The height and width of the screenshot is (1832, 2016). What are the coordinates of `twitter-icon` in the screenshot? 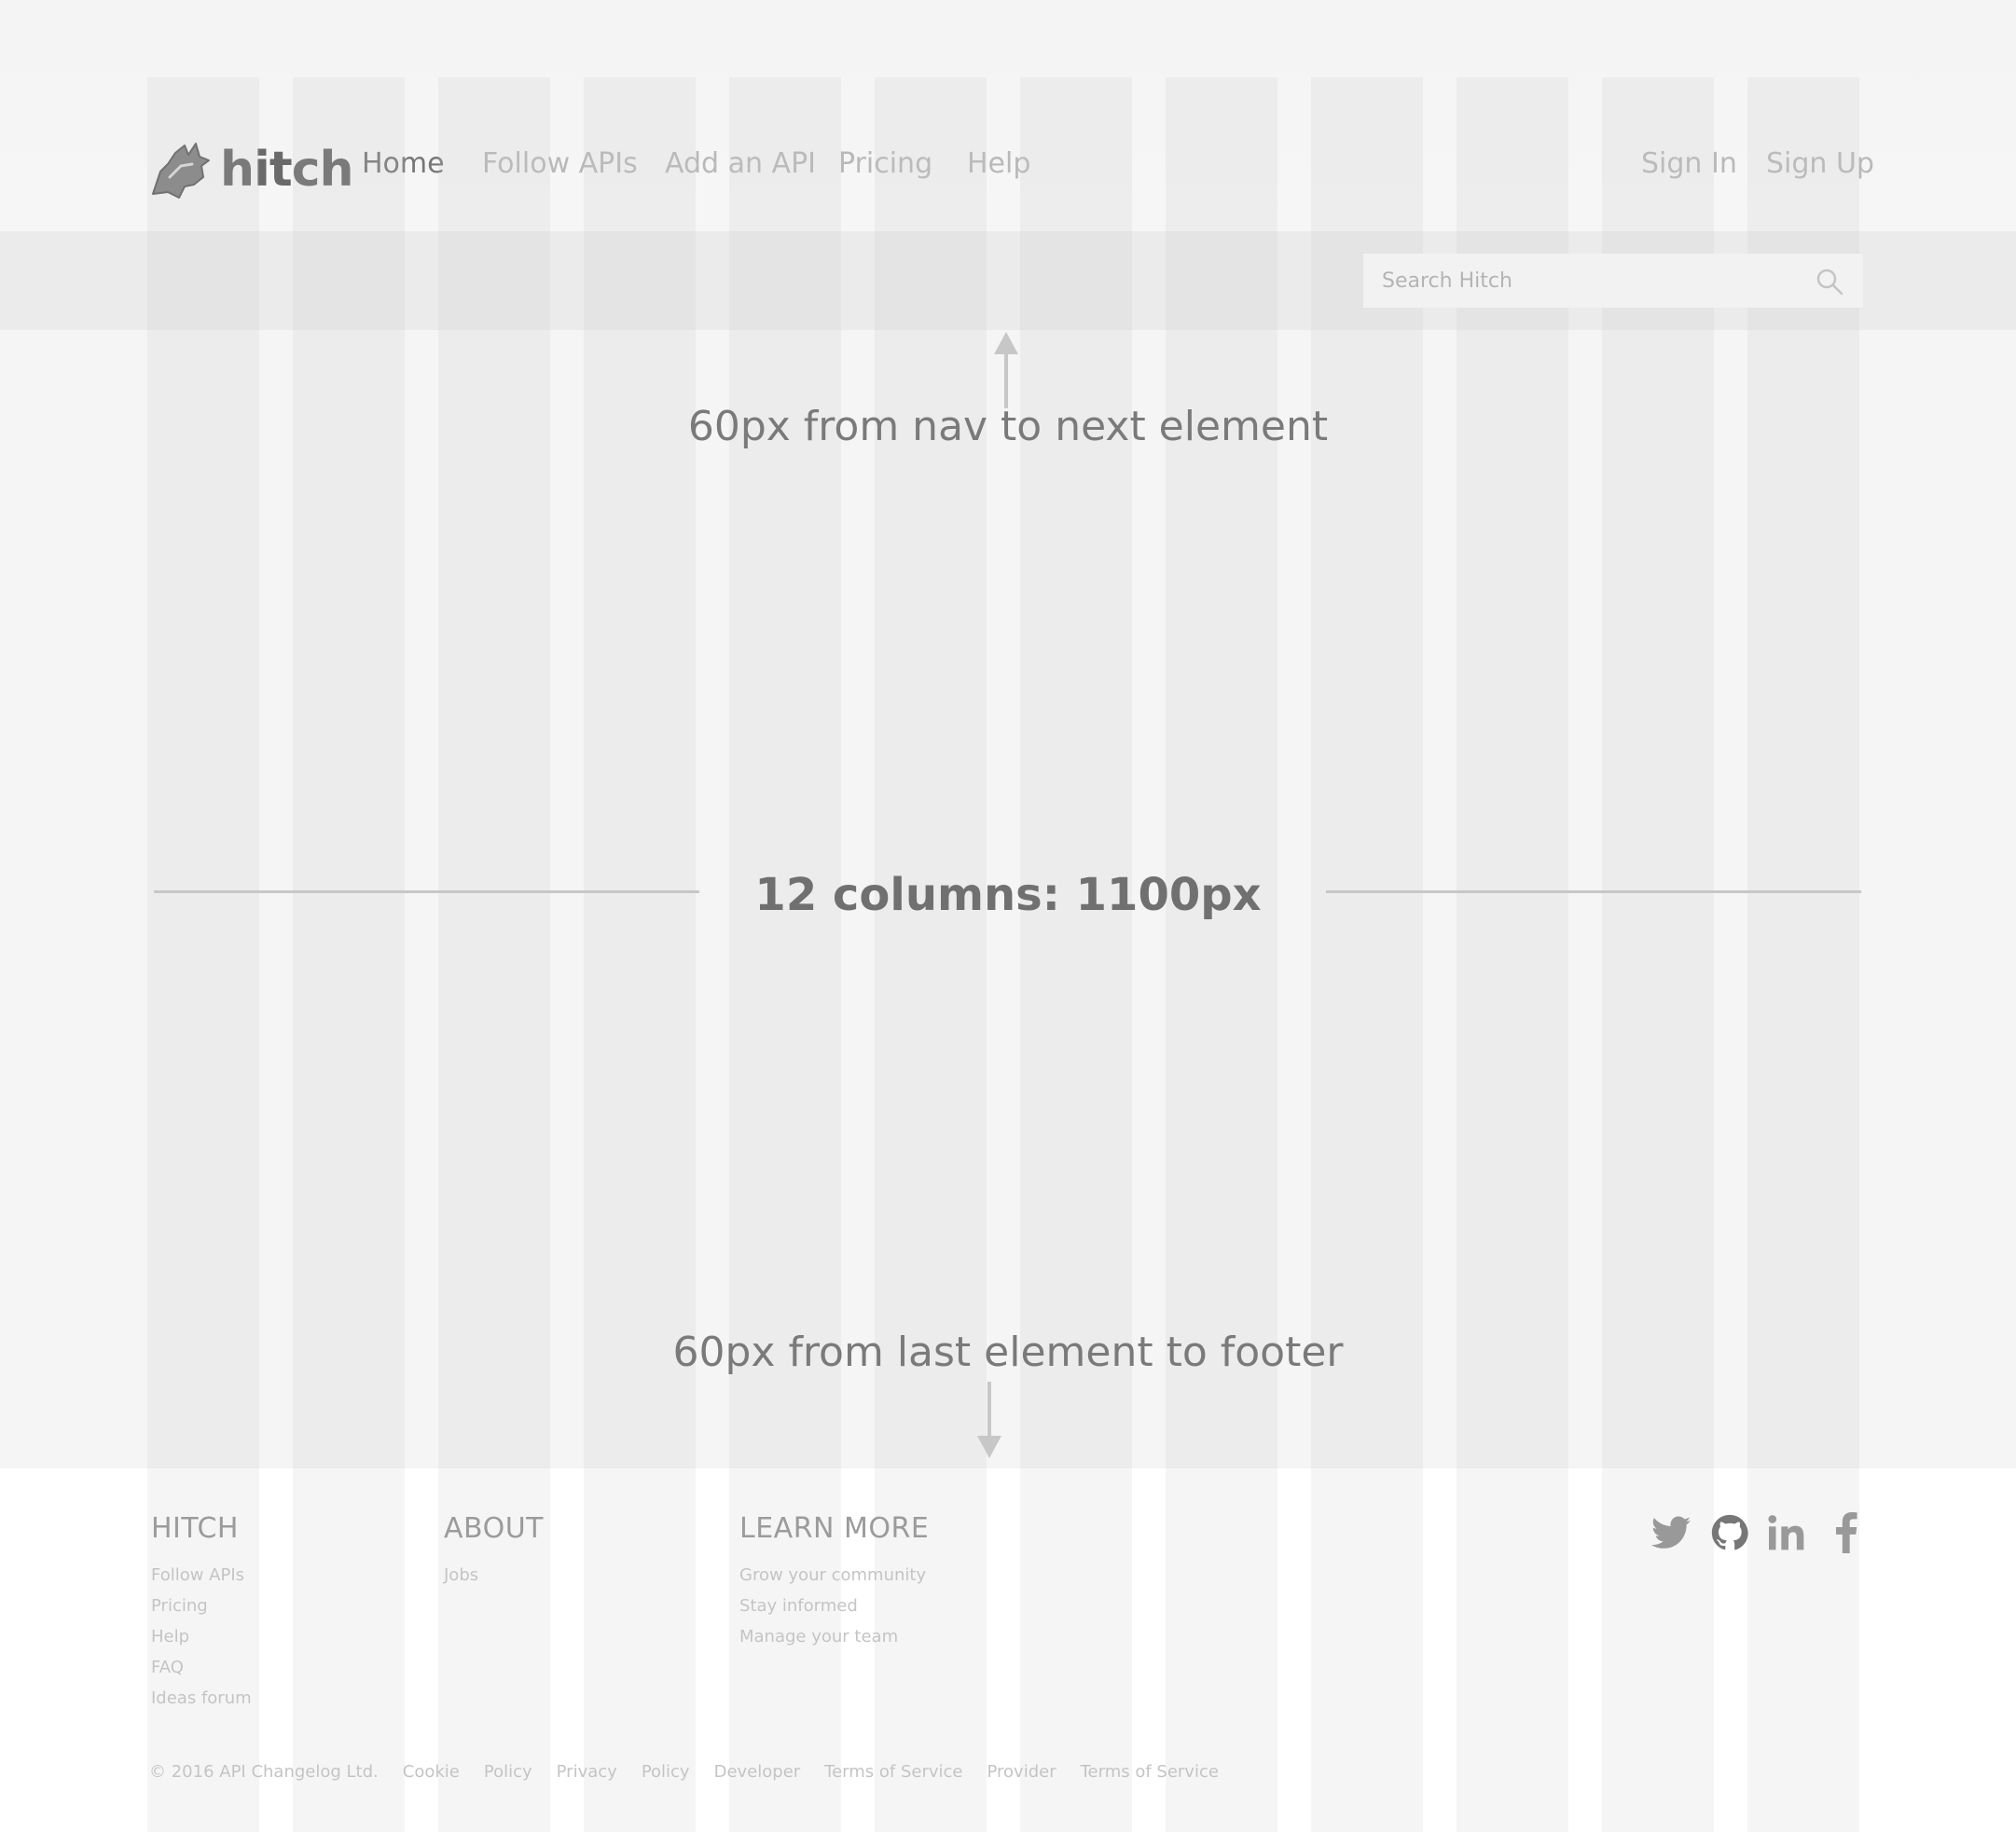 It's located at (1671, 1533).